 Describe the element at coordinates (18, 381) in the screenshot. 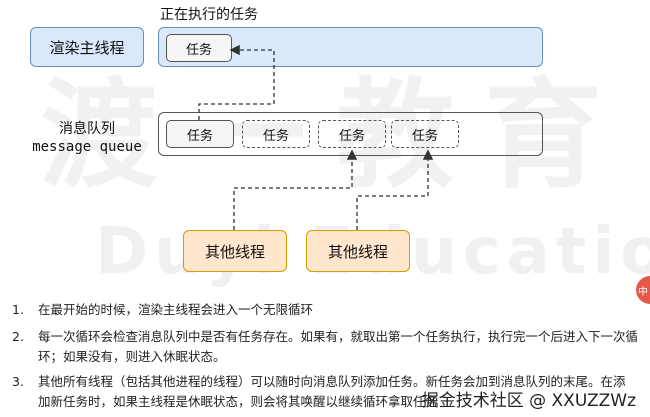

I see `note-number: 3.` at that location.